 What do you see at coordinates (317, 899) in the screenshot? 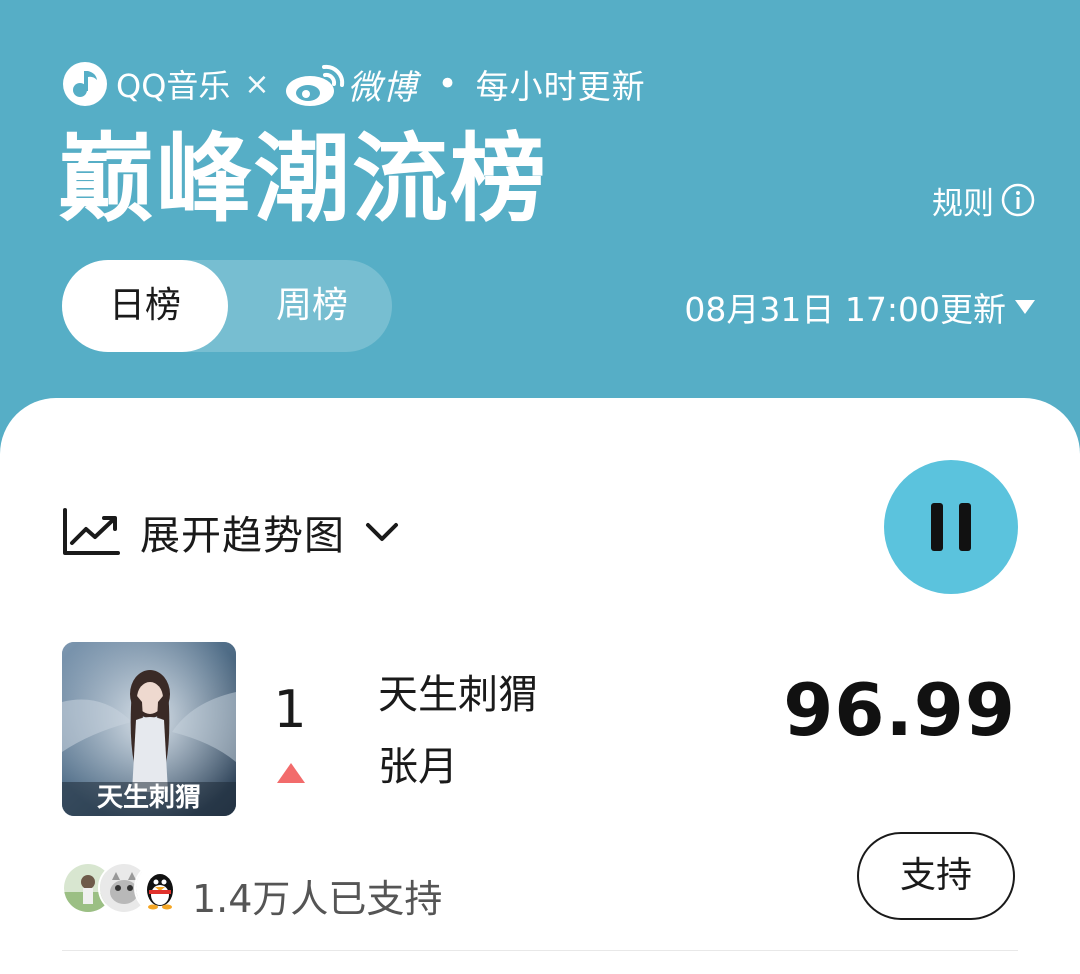
I see `support-count: 1.4万人已支持` at bounding box center [317, 899].